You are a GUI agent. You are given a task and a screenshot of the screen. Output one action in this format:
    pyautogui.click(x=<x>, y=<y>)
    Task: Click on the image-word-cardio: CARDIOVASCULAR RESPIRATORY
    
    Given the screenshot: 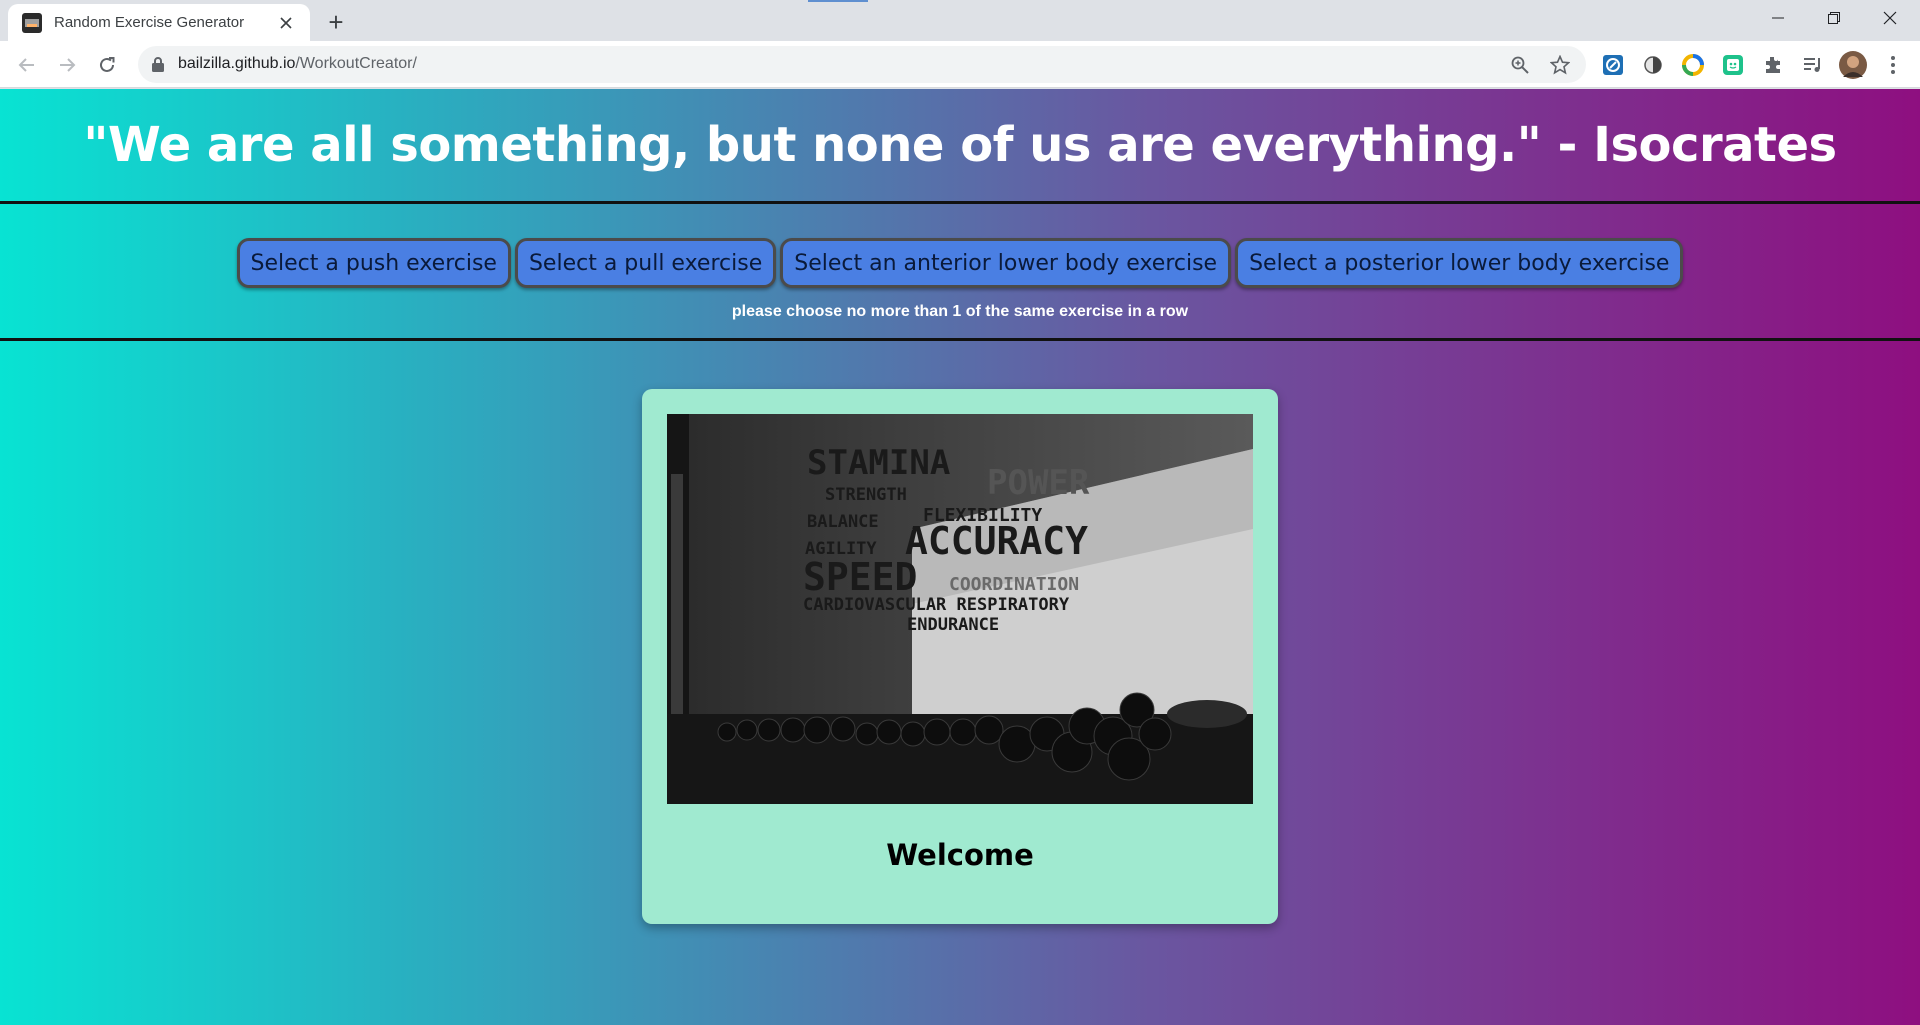 What is the action you would take?
    pyautogui.click(x=936, y=605)
    